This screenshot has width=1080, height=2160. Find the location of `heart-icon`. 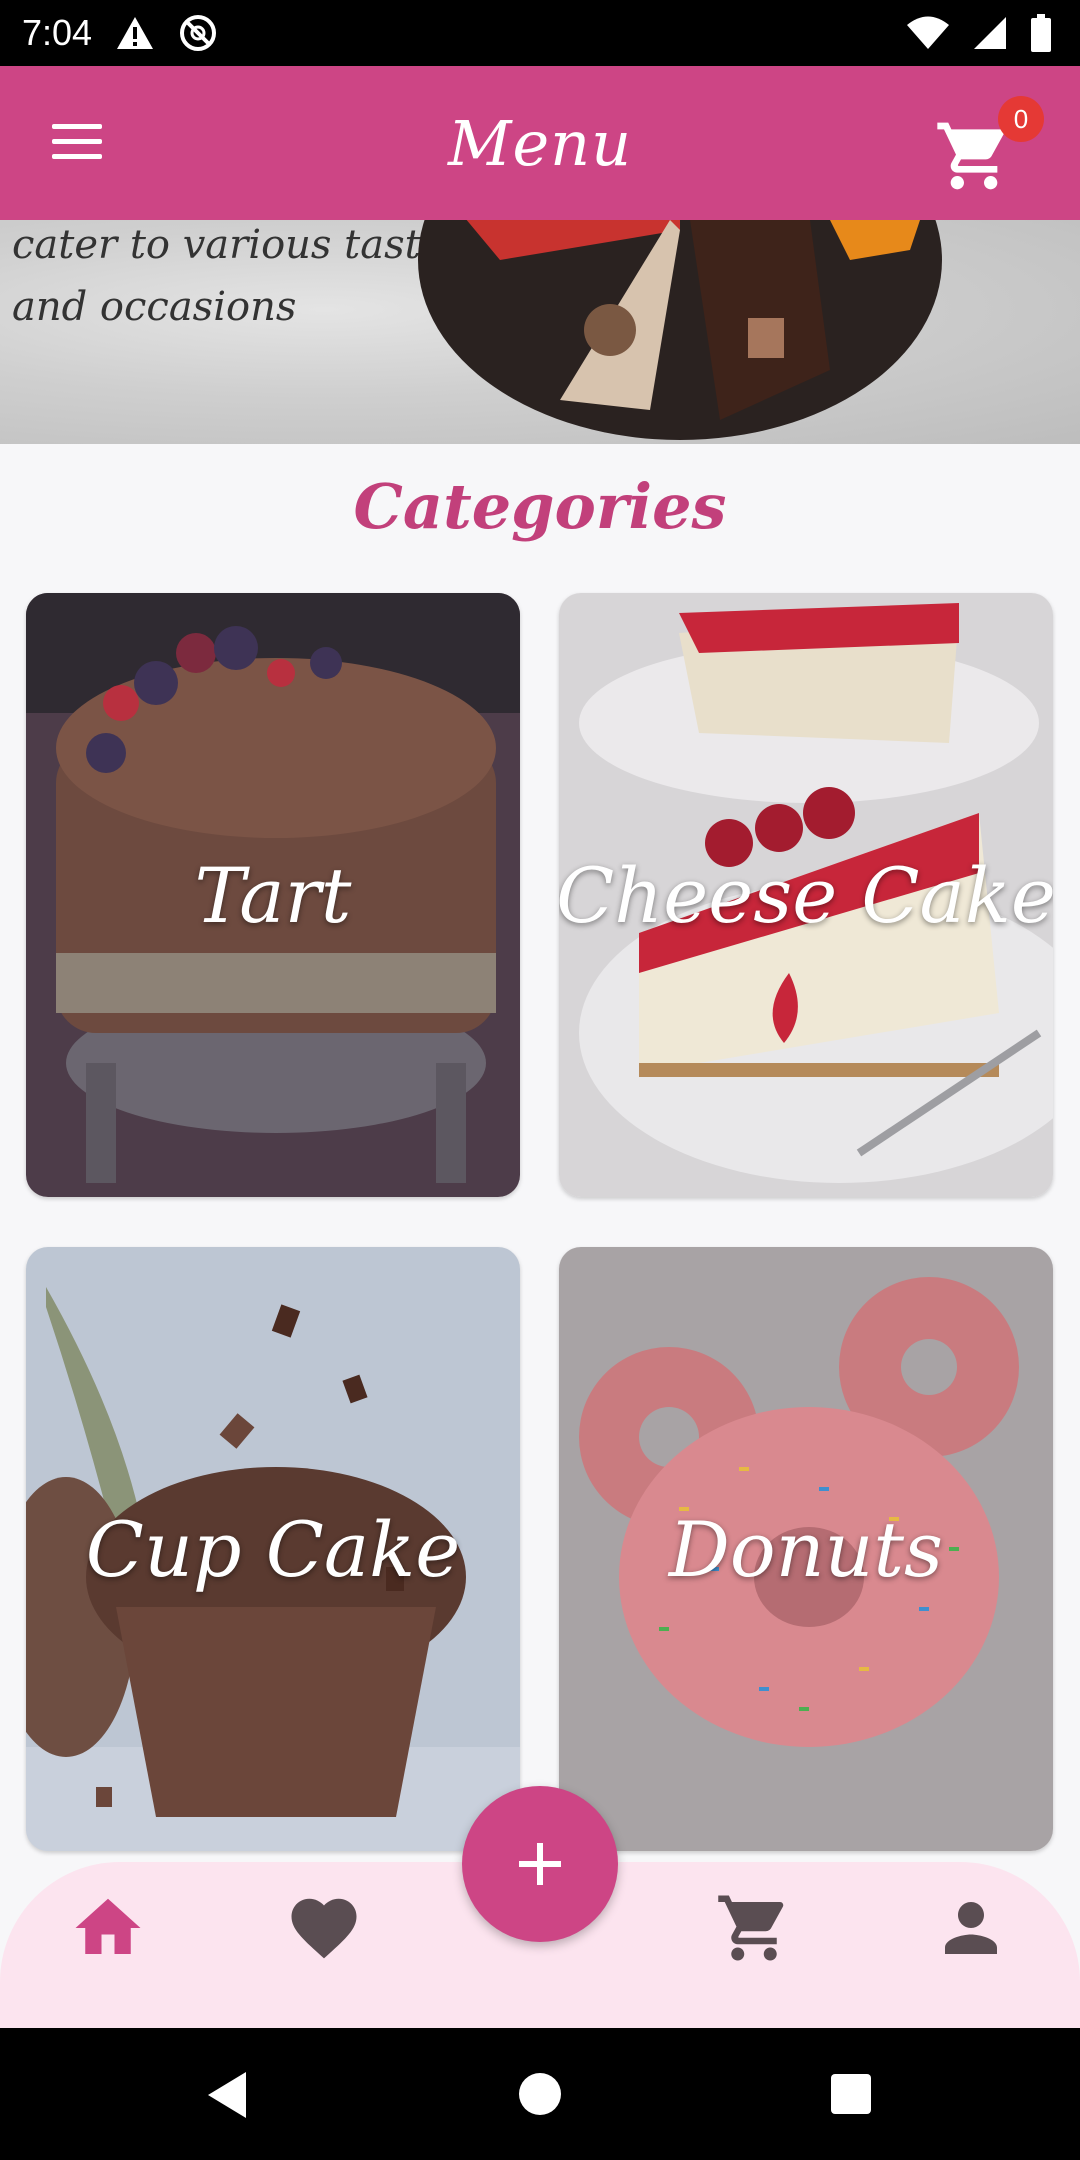

heart-icon is located at coordinates (324, 1928).